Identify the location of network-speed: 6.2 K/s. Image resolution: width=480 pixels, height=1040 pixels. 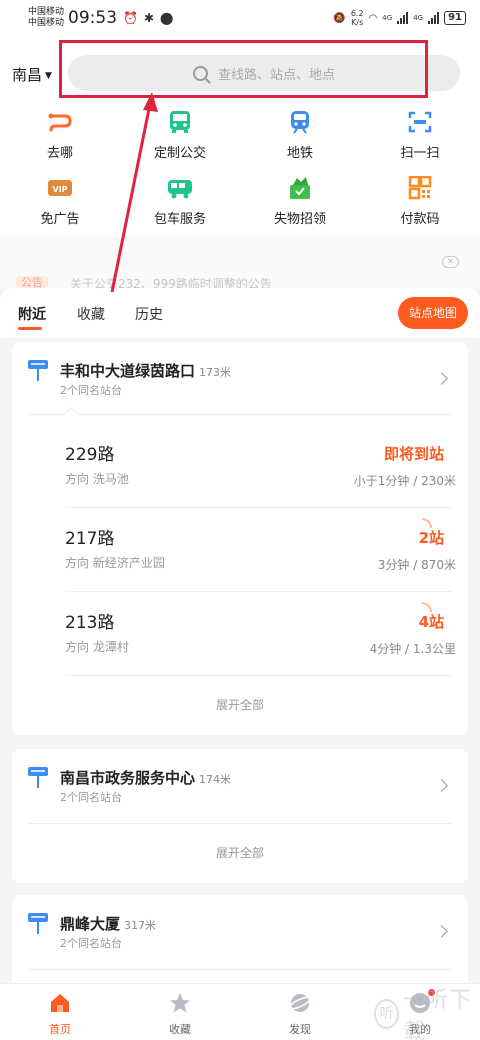
(357, 18).